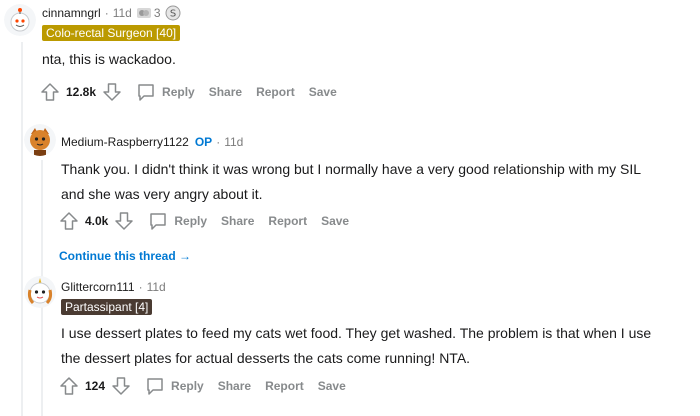  I want to click on vote-count: 4.0k, so click(97, 221).